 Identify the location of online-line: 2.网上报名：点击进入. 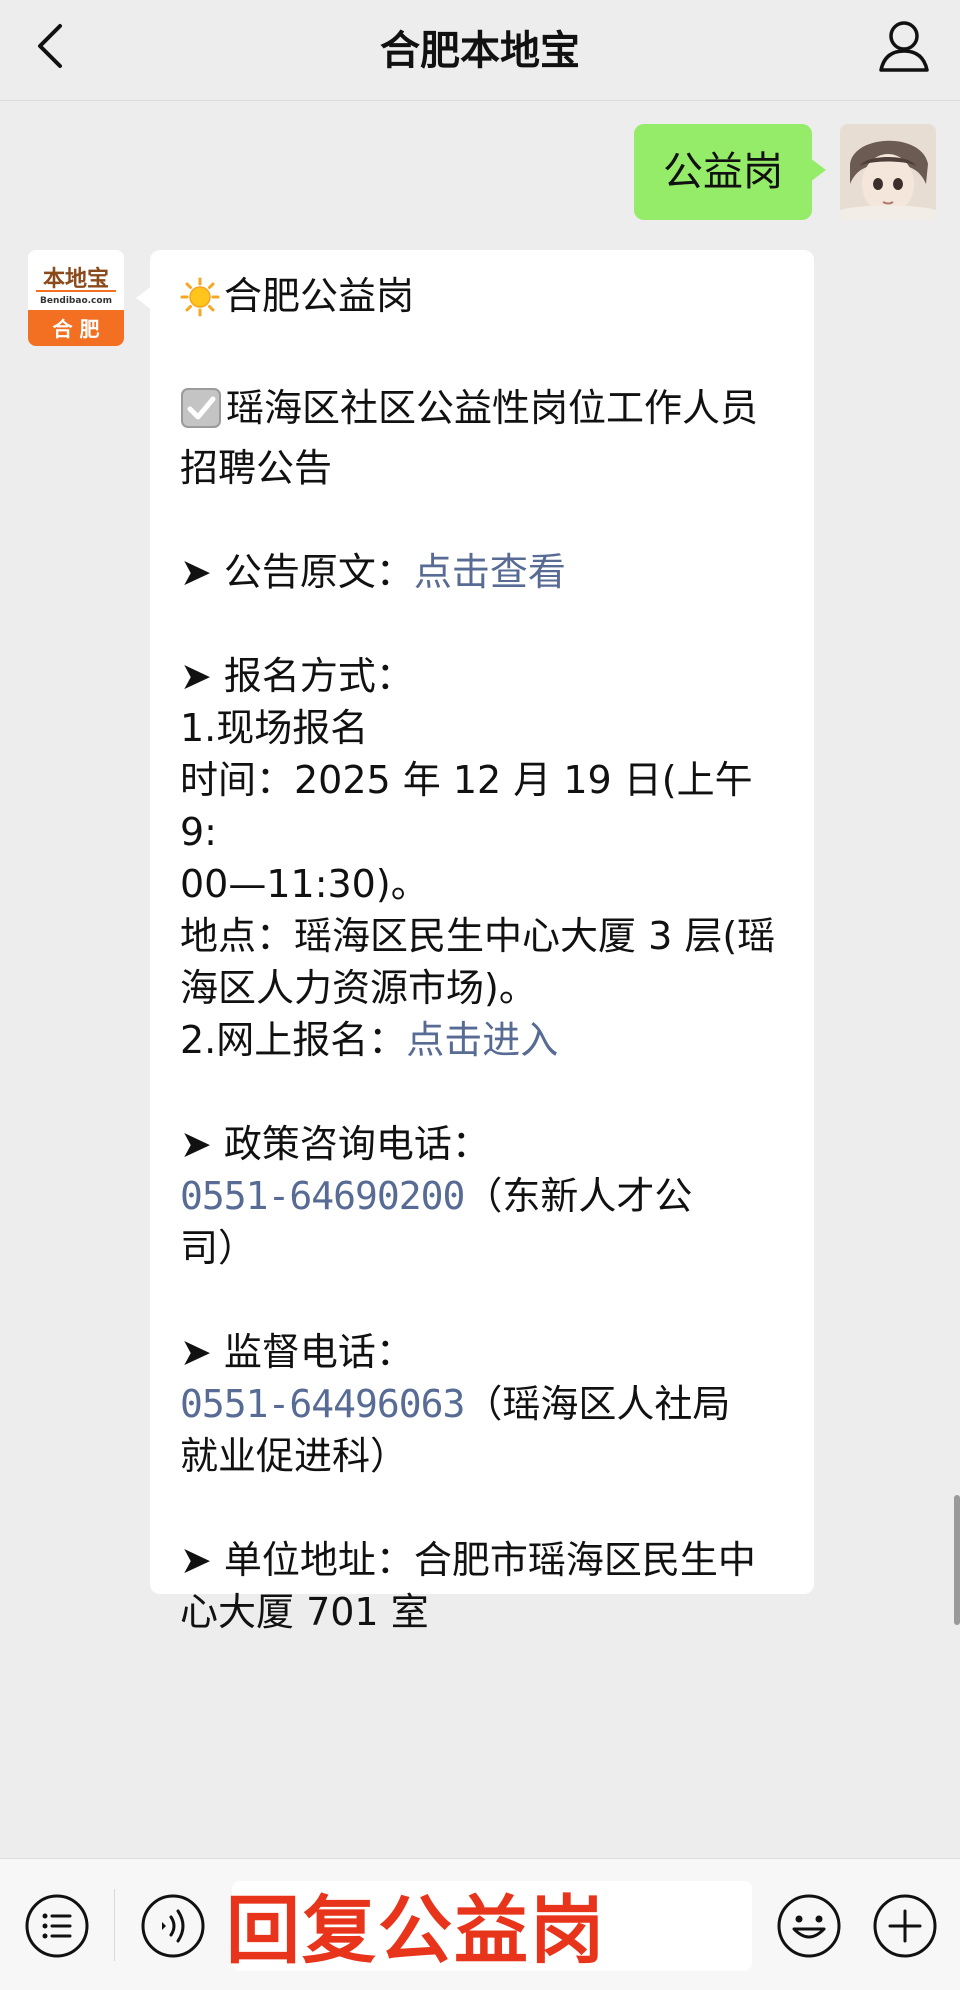
(484, 1040).